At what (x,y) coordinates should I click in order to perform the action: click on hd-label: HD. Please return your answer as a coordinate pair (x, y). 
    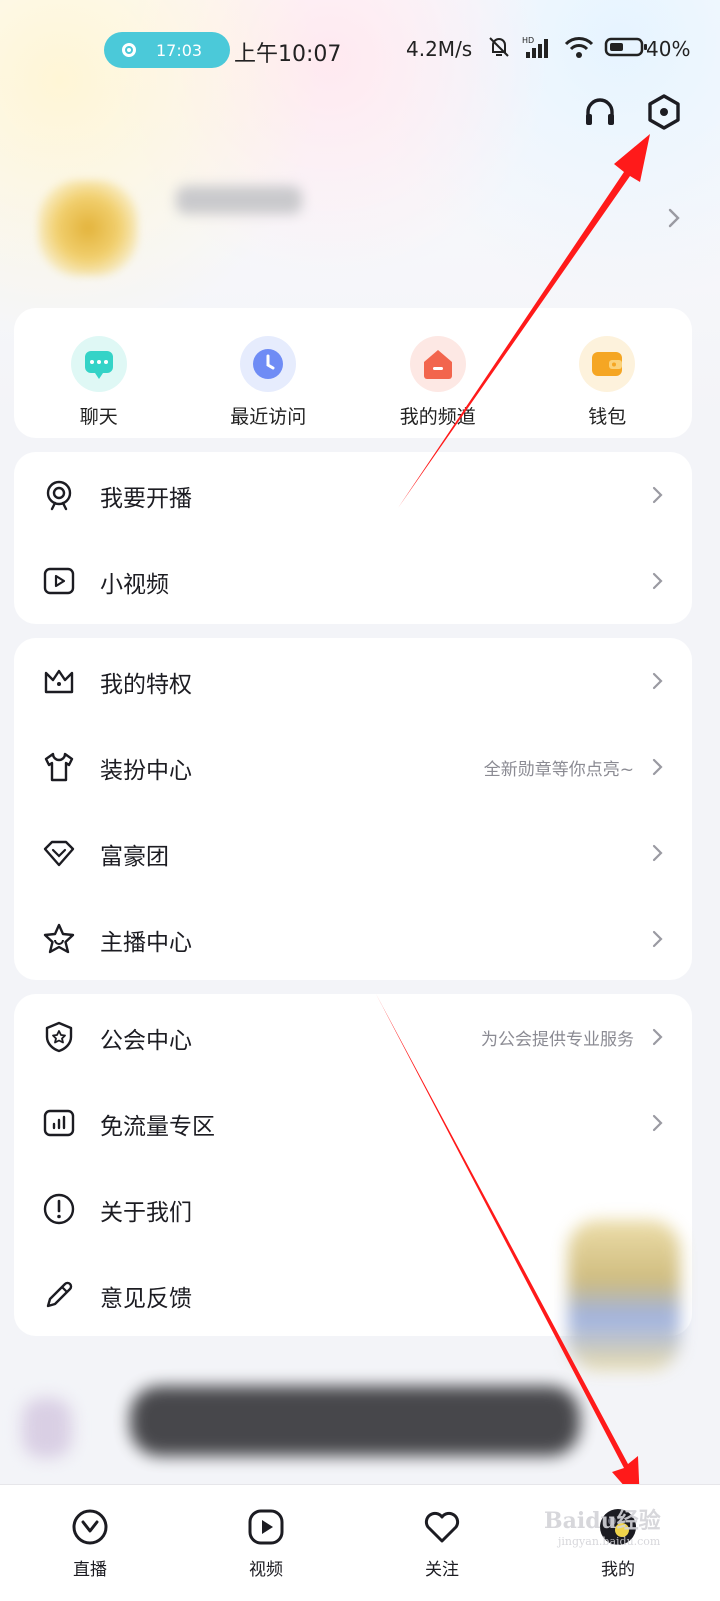
    Looking at the image, I should click on (528, 40).